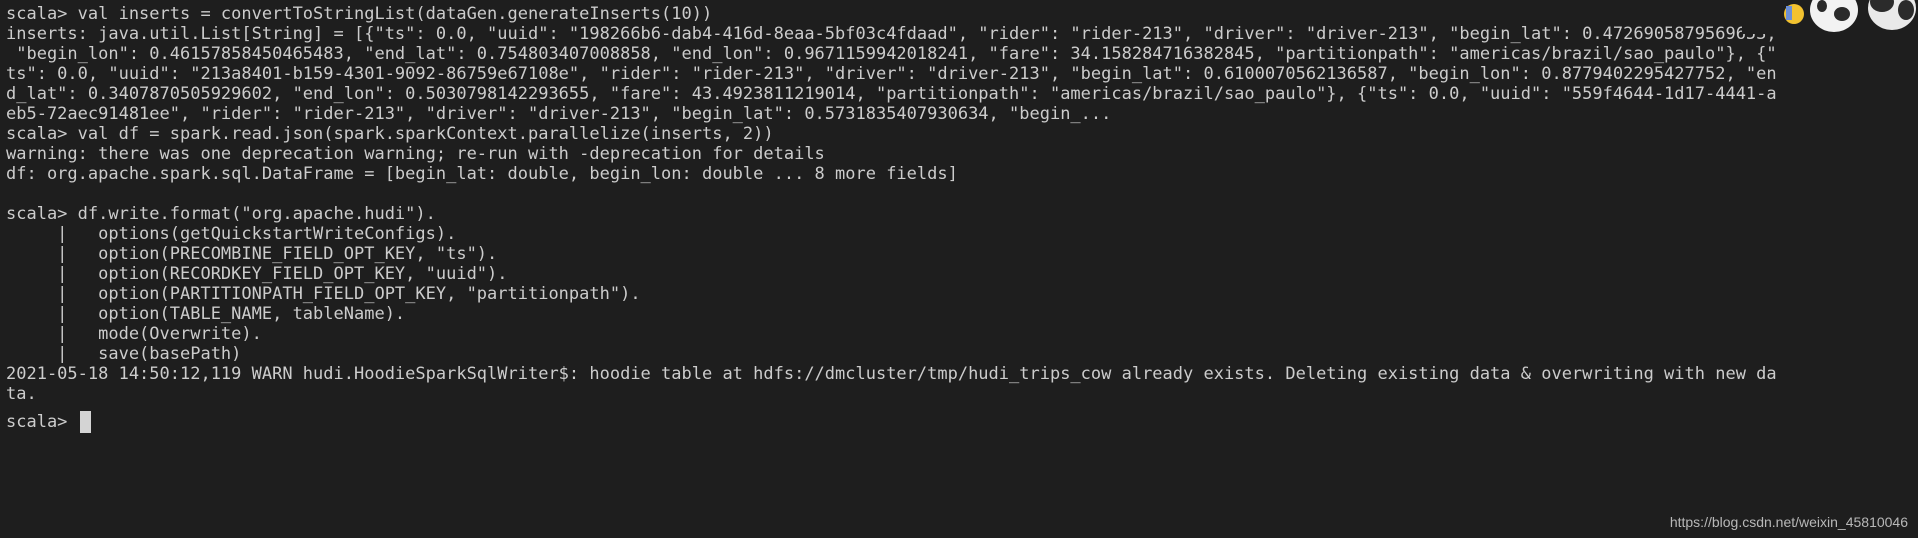 The height and width of the screenshot is (538, 1918). What do you see at coordinates (1788, 522) in the screenshot?
I see `watermark-text: https://blog.csdn.net/weixin_45810046` at bounding box center [1788, 522].